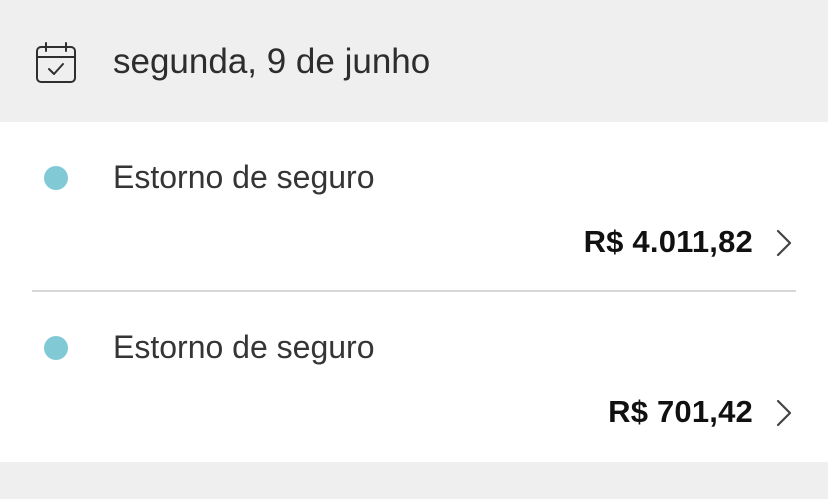  I want to click on transaction-amount: R$ 701,42, so click(680, 411).